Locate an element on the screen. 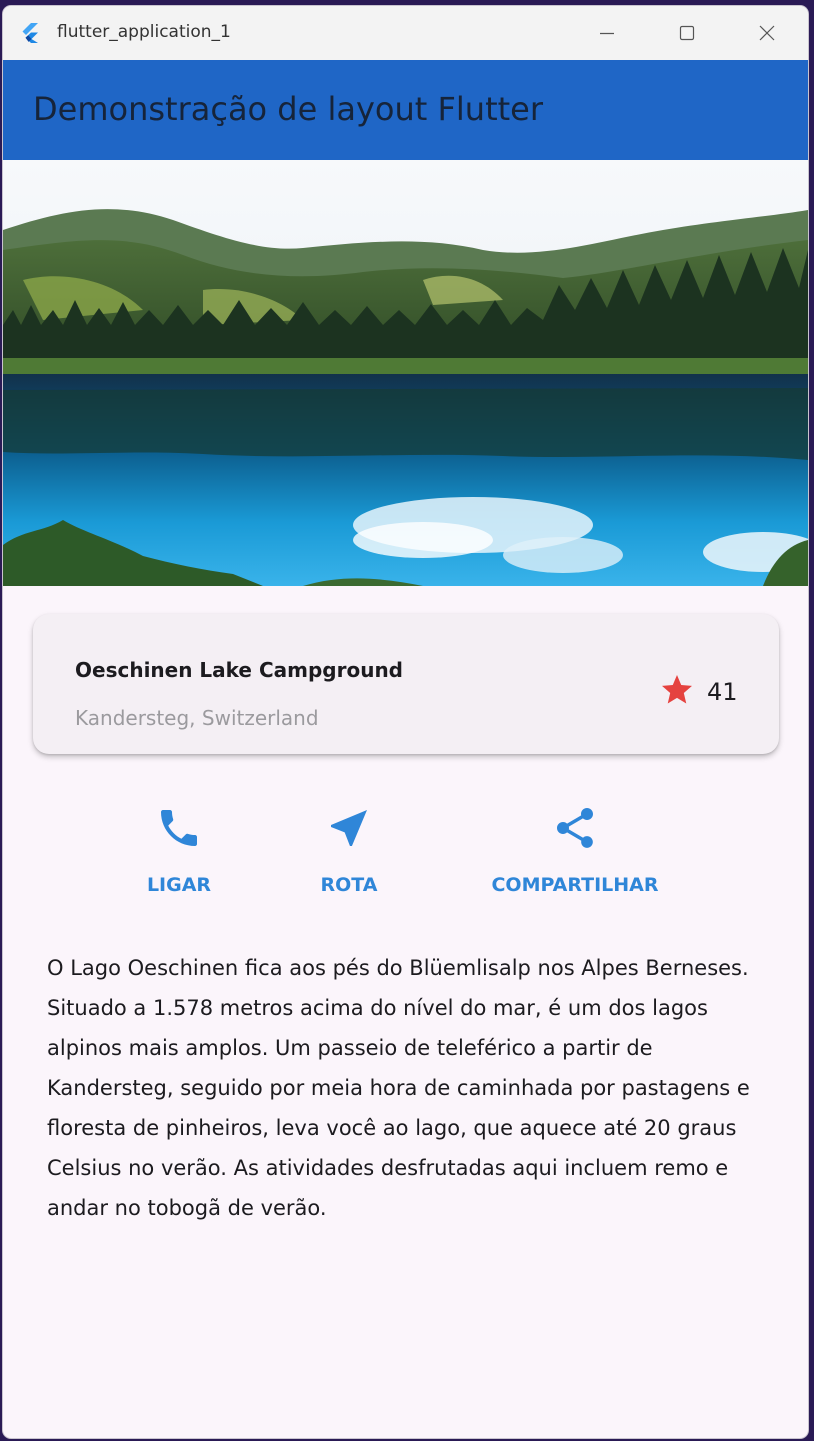 The image size is (814, 1441). minimize-icon is located at coordinates (607, 33).